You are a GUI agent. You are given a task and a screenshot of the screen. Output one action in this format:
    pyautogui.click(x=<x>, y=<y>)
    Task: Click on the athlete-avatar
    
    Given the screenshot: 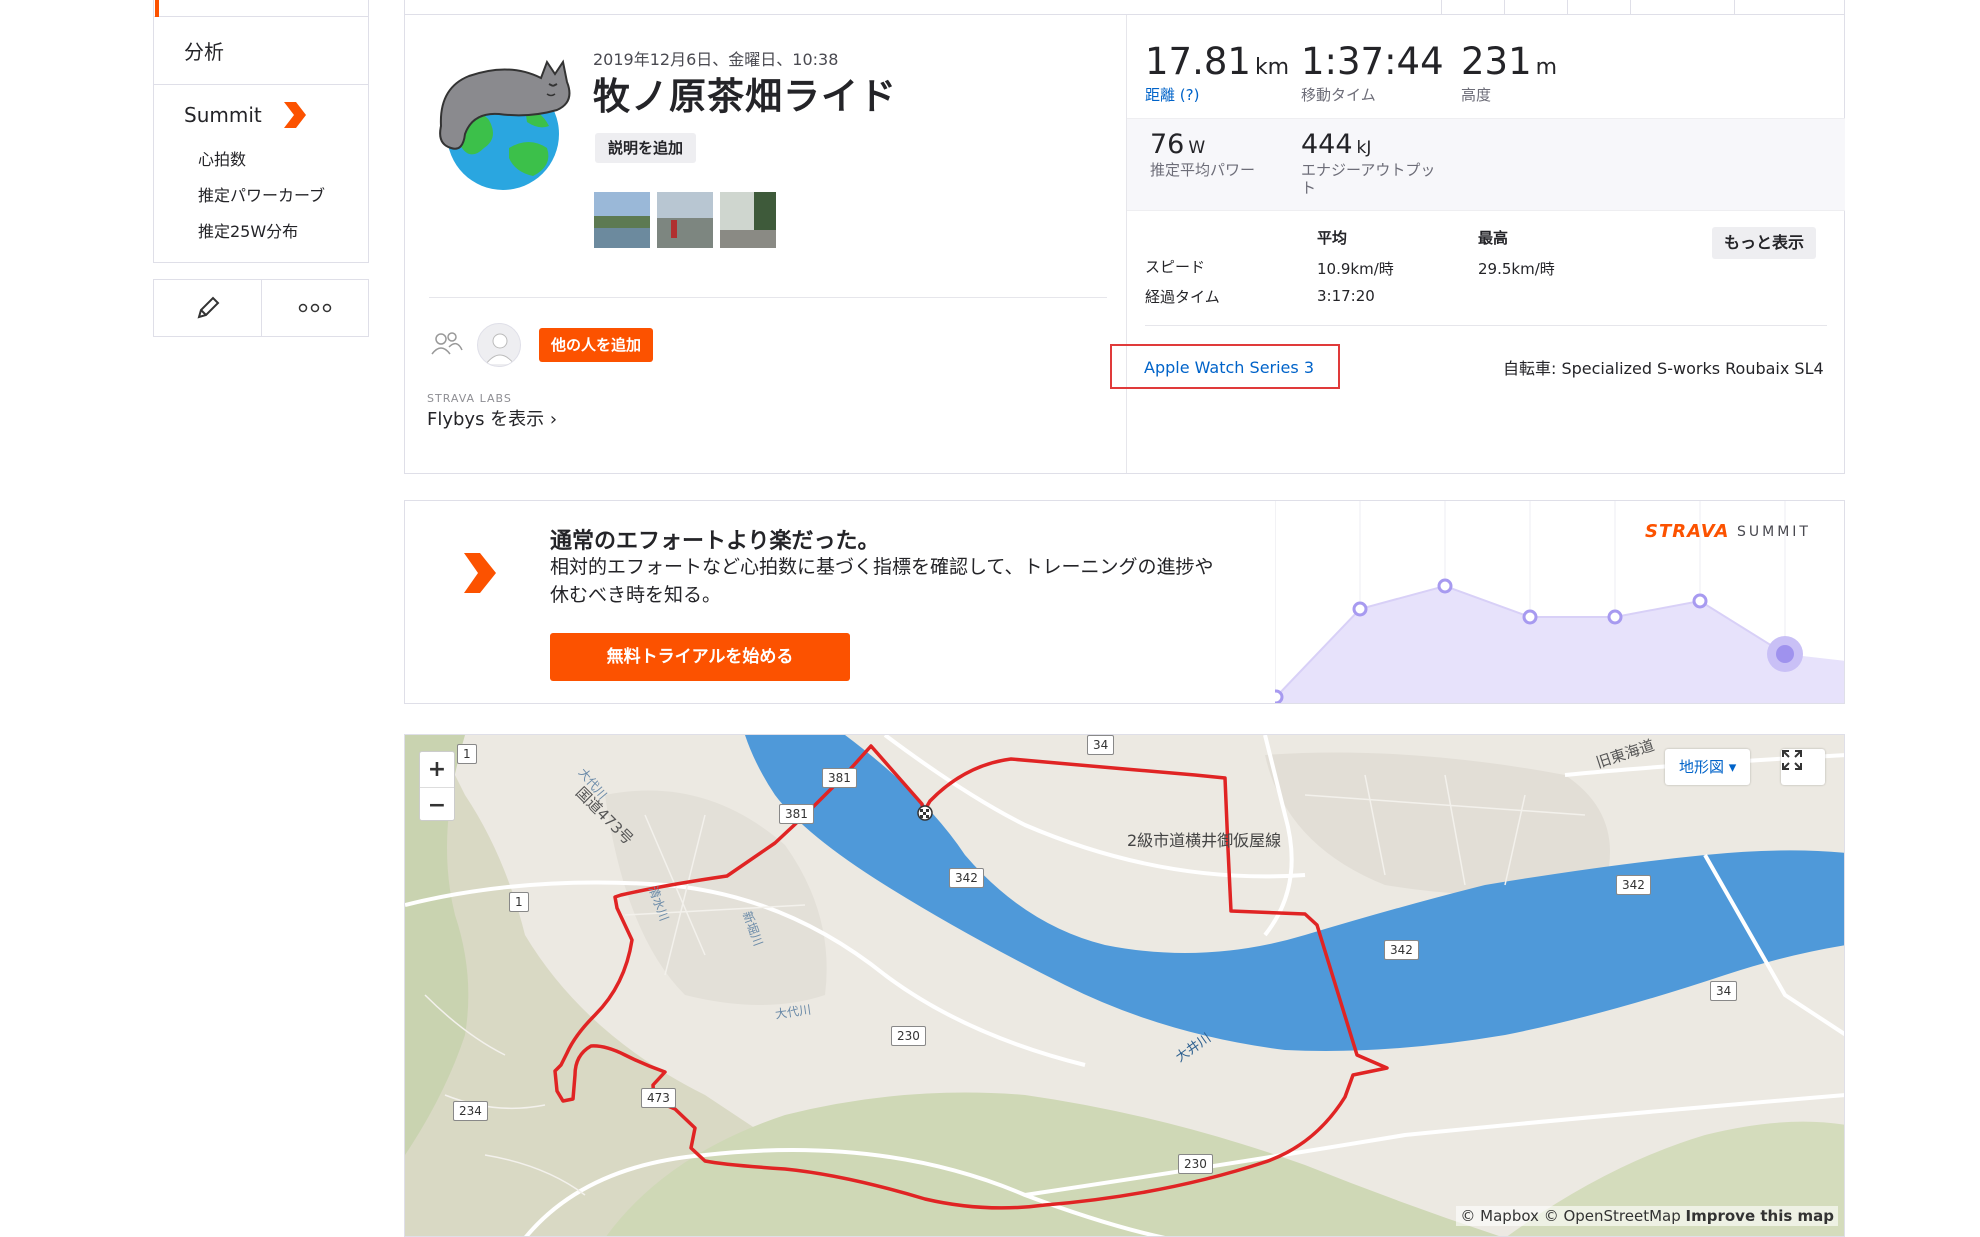 What is the action you would take?
    pyautogui.click(x=503, y=122)
    